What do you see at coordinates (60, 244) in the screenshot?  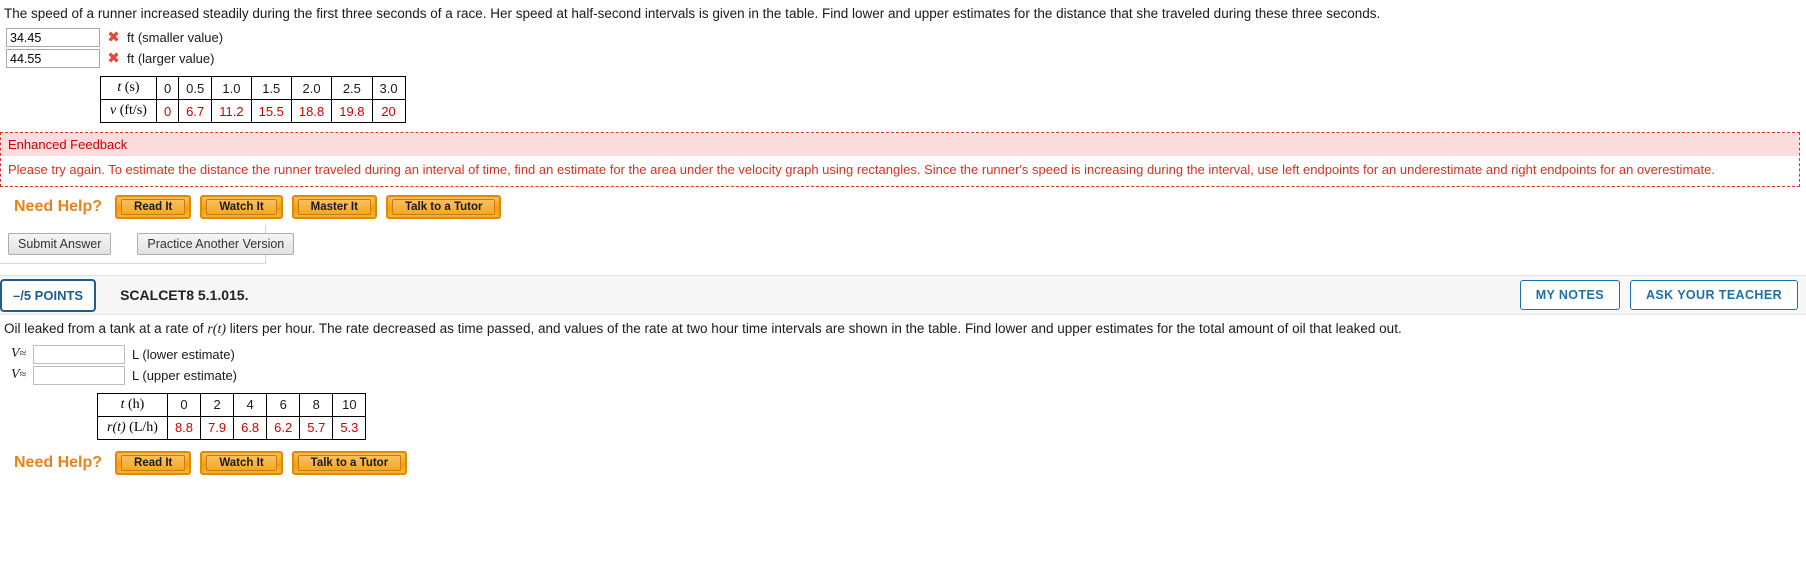 I see `submit-answer-button: Submit Answer` at bounding box center [60, 244].